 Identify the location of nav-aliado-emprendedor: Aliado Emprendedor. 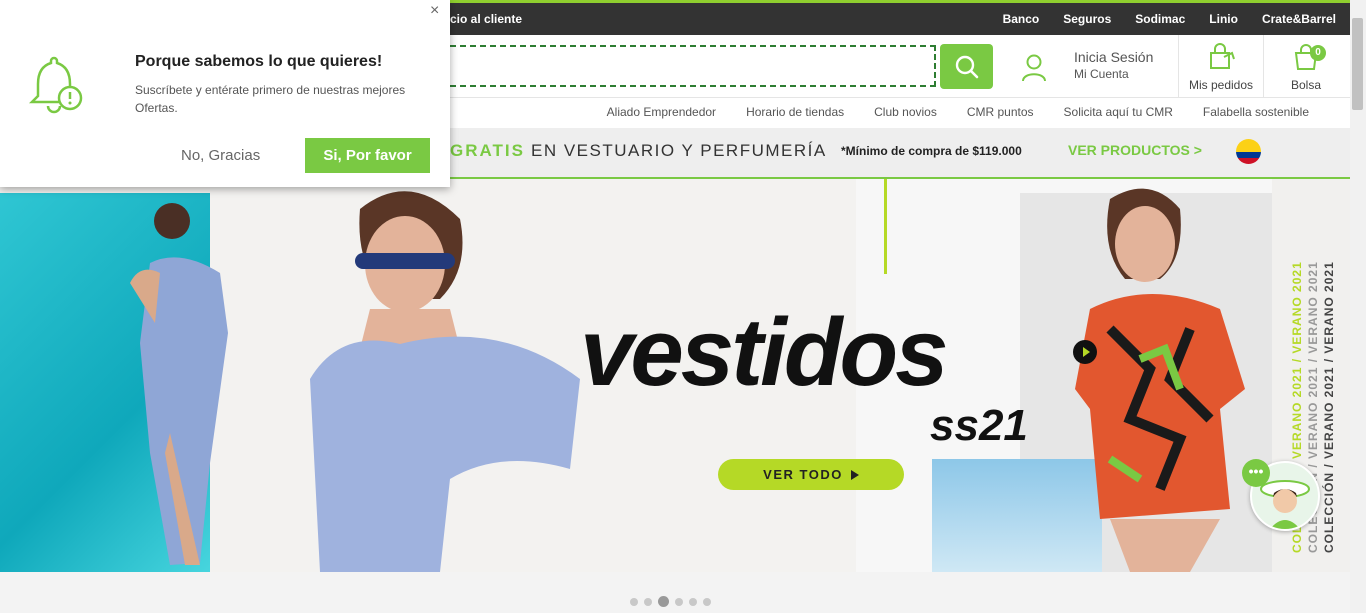
(661, 112).